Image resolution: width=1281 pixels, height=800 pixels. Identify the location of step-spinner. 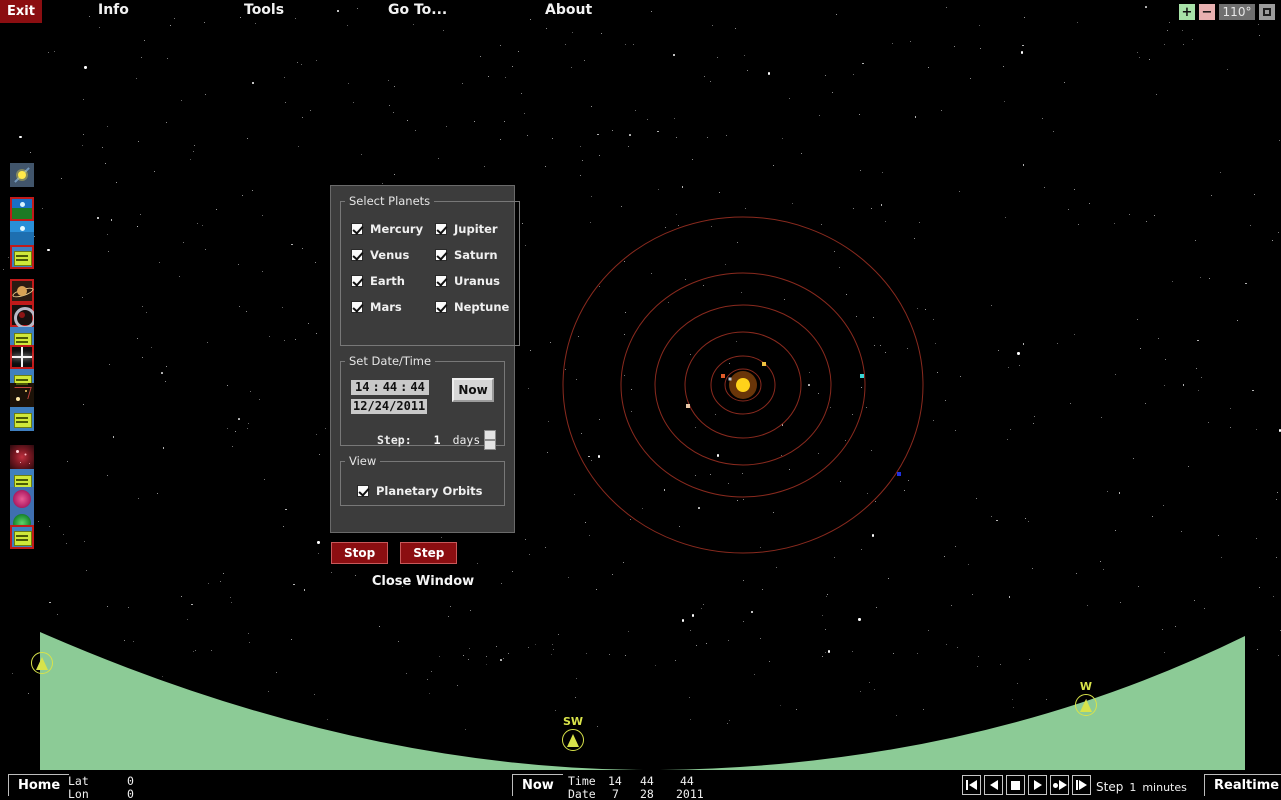
(490, 440).